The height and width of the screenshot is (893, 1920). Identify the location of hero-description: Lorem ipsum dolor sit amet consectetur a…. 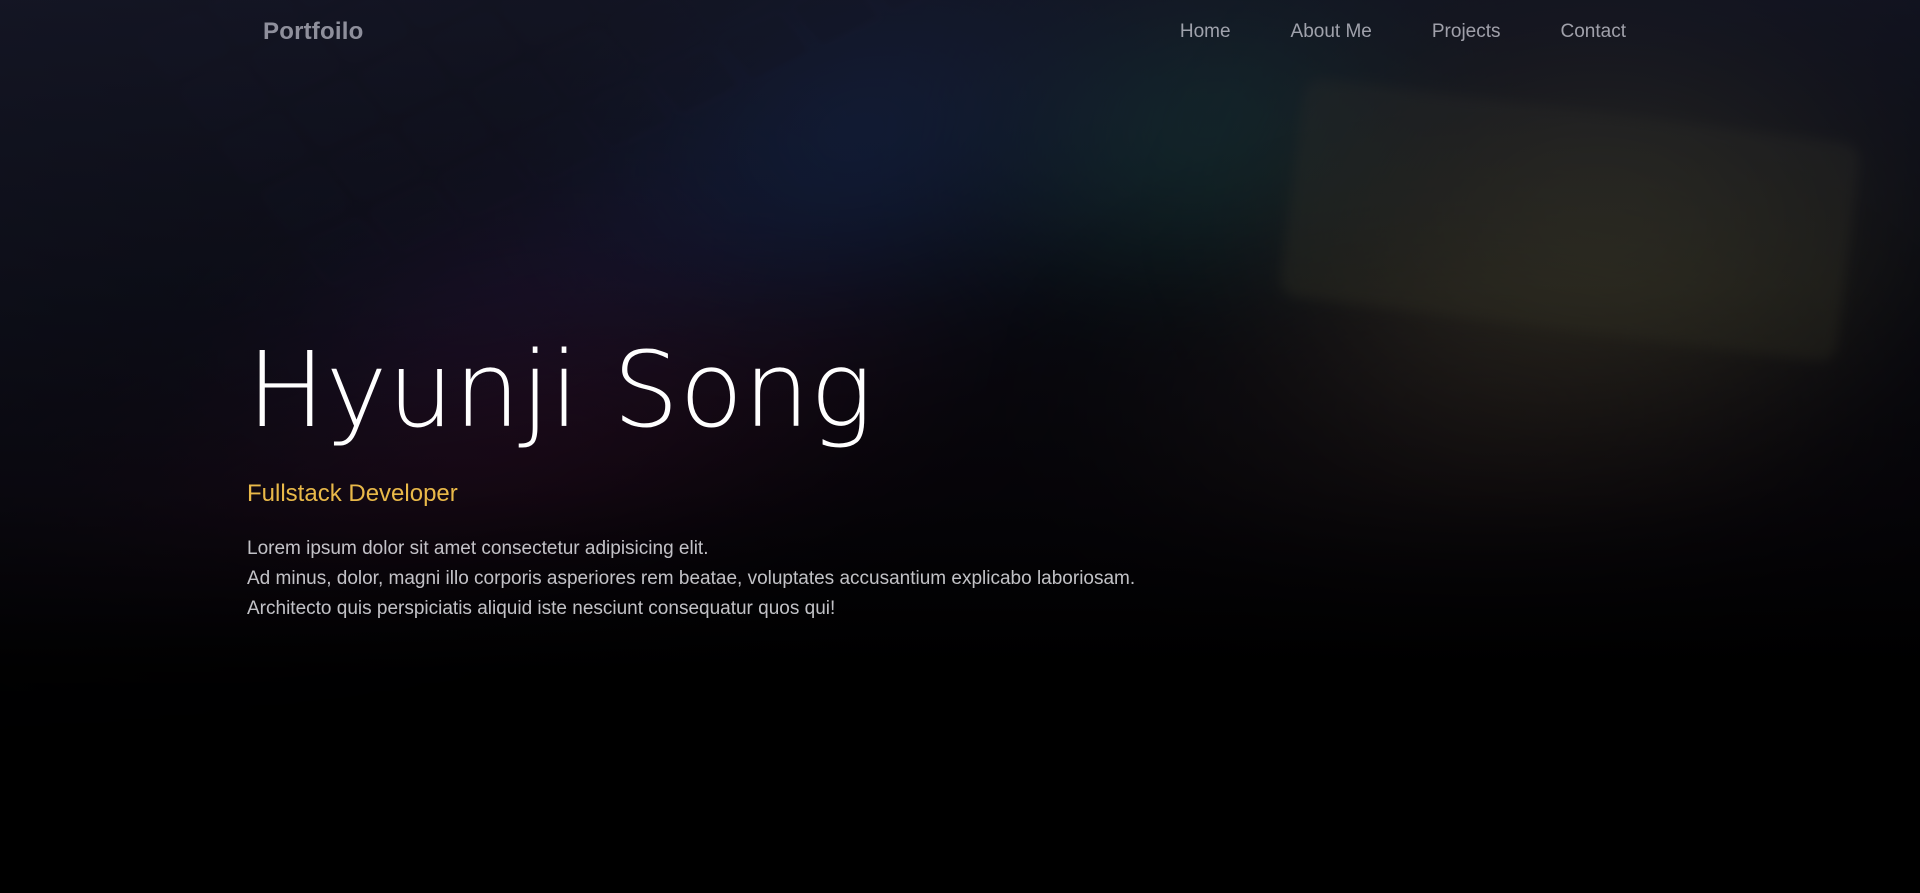
(897, 579).